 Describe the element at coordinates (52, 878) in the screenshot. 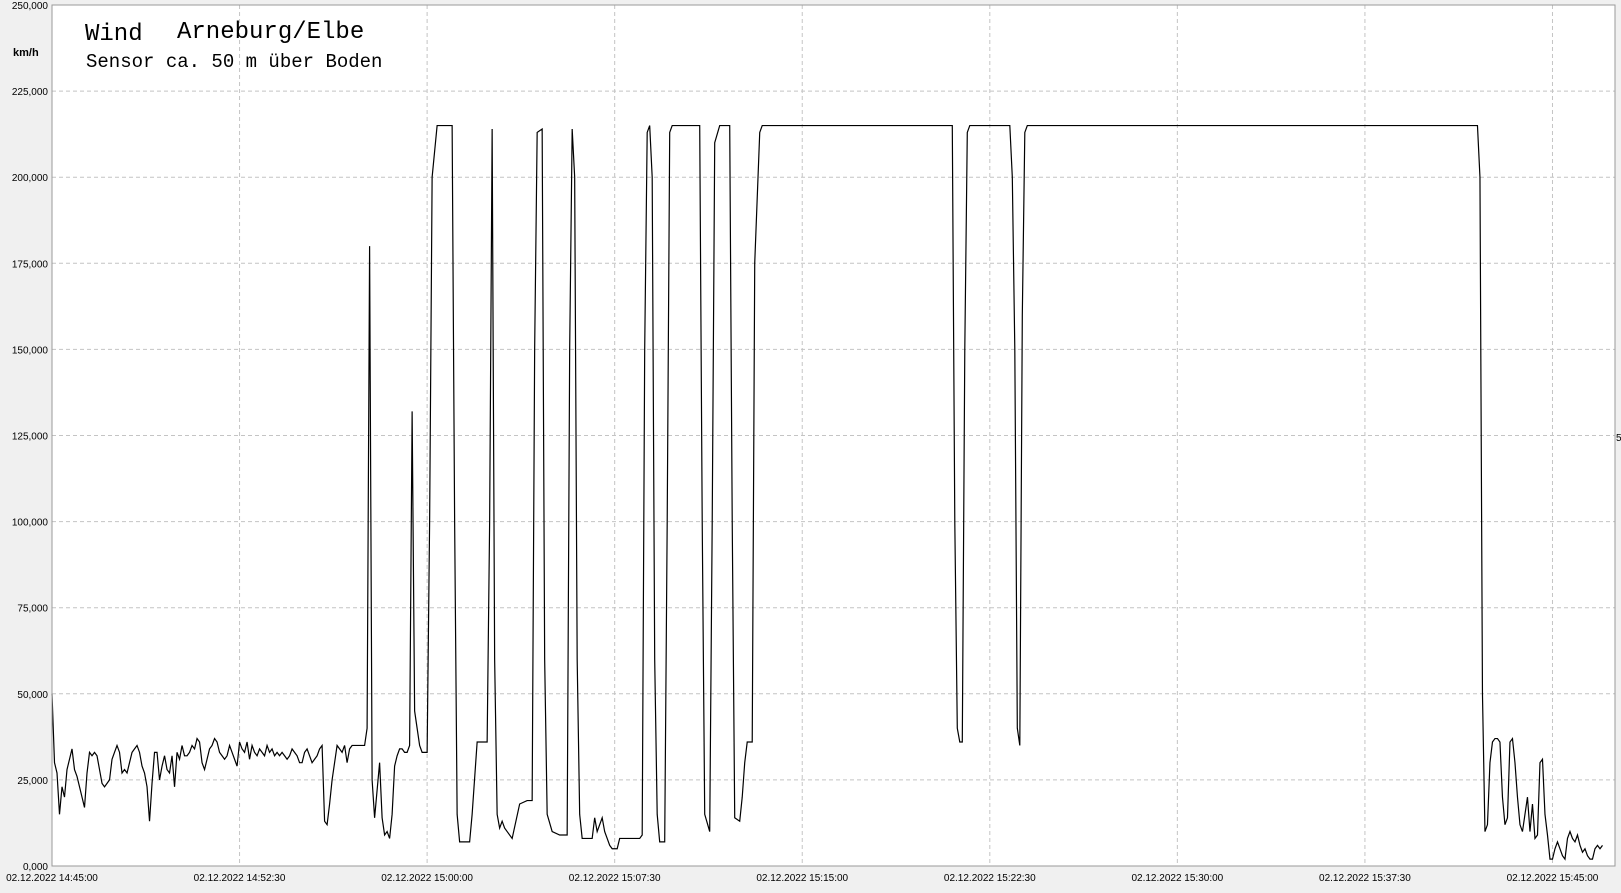

I see `x-tick-label: 02.12.2022 14:45:00` at that location.